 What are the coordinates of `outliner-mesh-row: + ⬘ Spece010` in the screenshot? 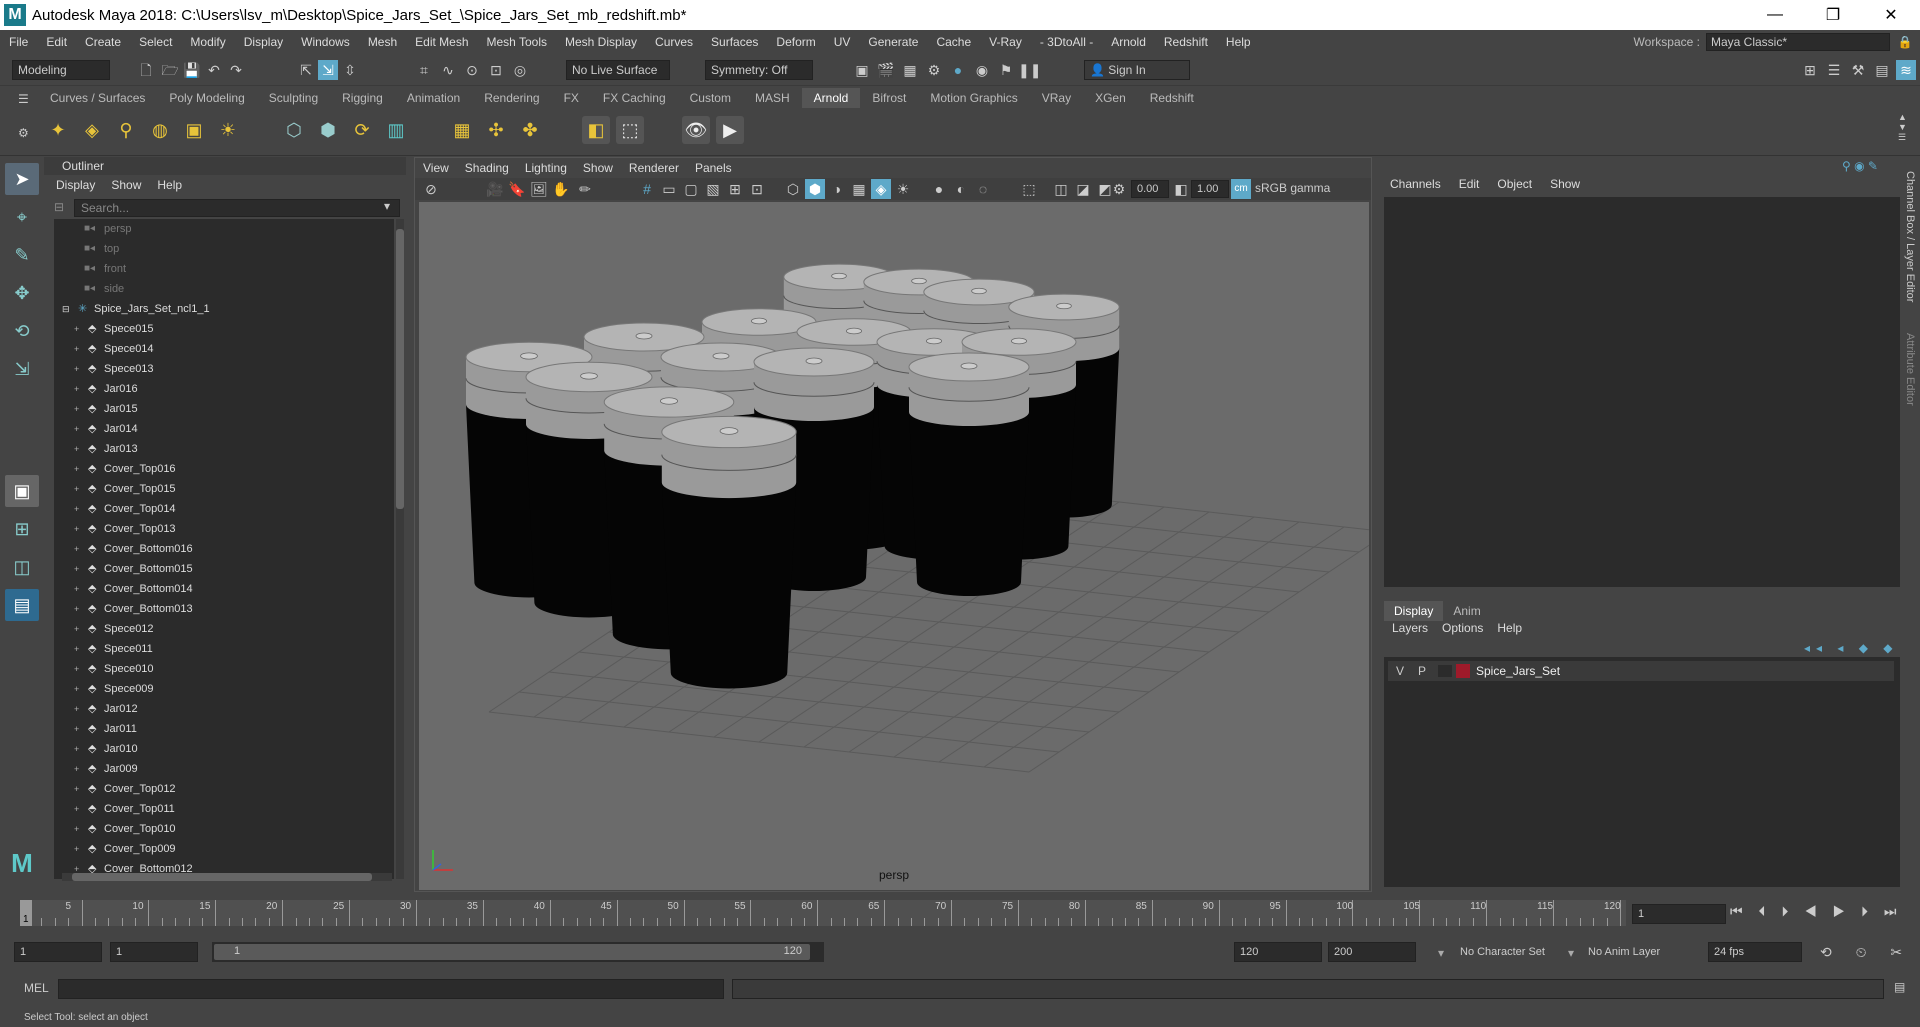 It's located at (219, 669).